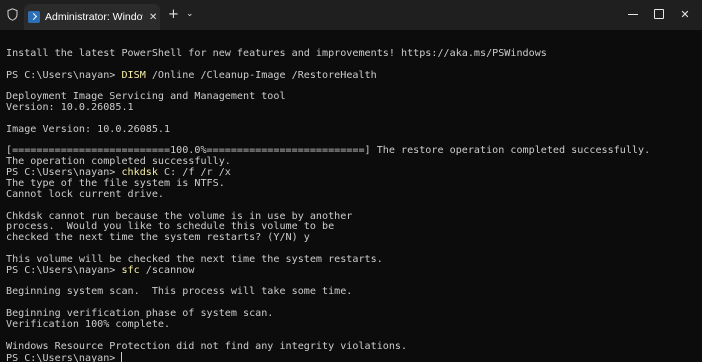  I want to click on tab-title: Administrator: Windows PowerShell, so click(94, 17).